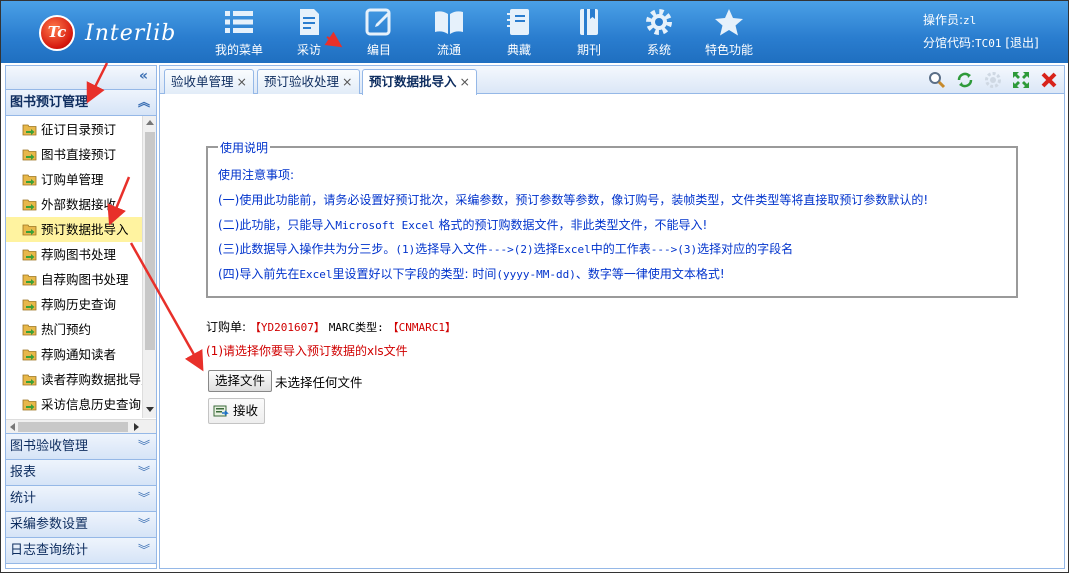 The width and height of the screenshot is (1069, 573). Describe the element at coordinates (519, 34) in the screenshot. I see `nav-holdings: 典藏` at that location.